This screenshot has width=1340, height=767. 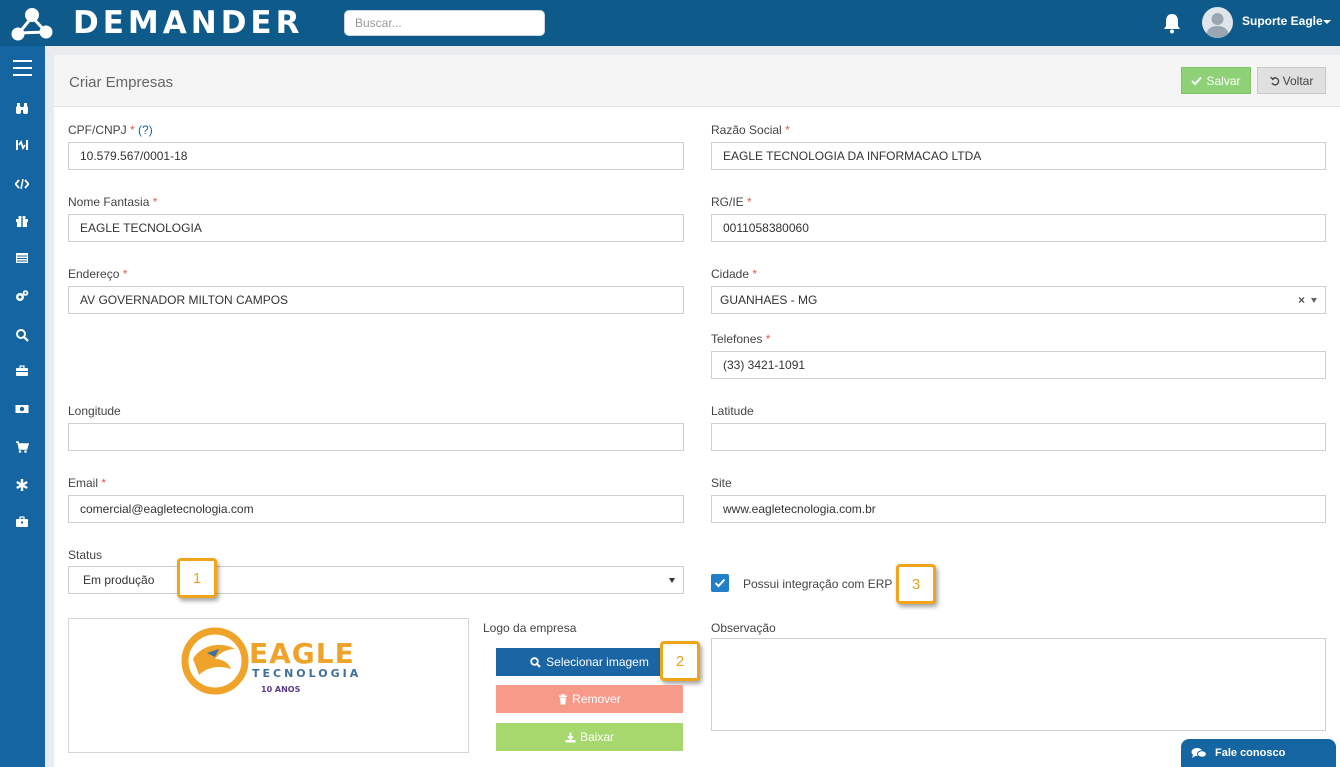 What do you see at coordinates (731, 202) in the screenshot?
I see `rg-ie-label: RG/IE *` at bounding box center [731, 202].